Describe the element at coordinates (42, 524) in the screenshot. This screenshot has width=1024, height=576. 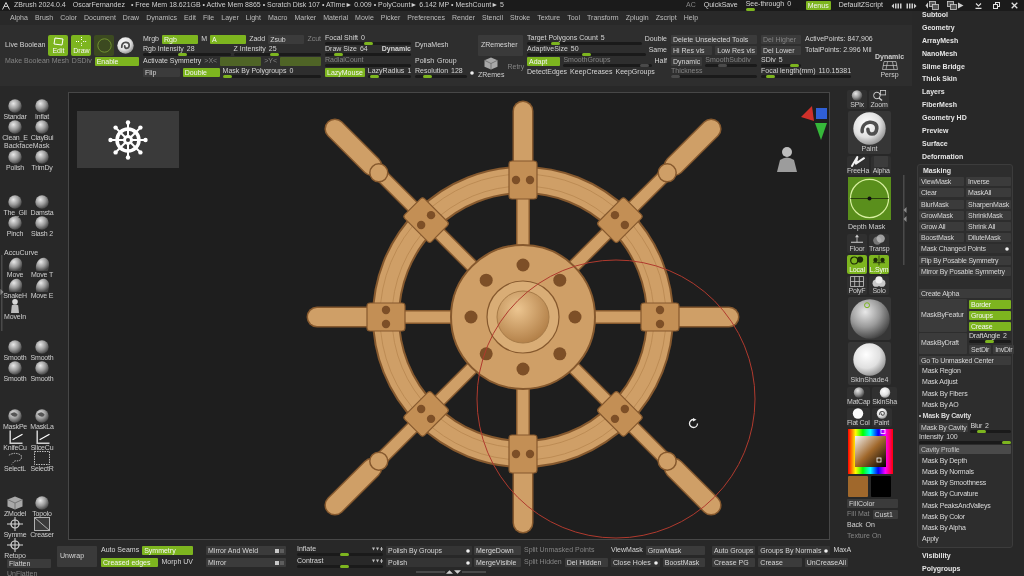
I see `crease-icon` at that location.